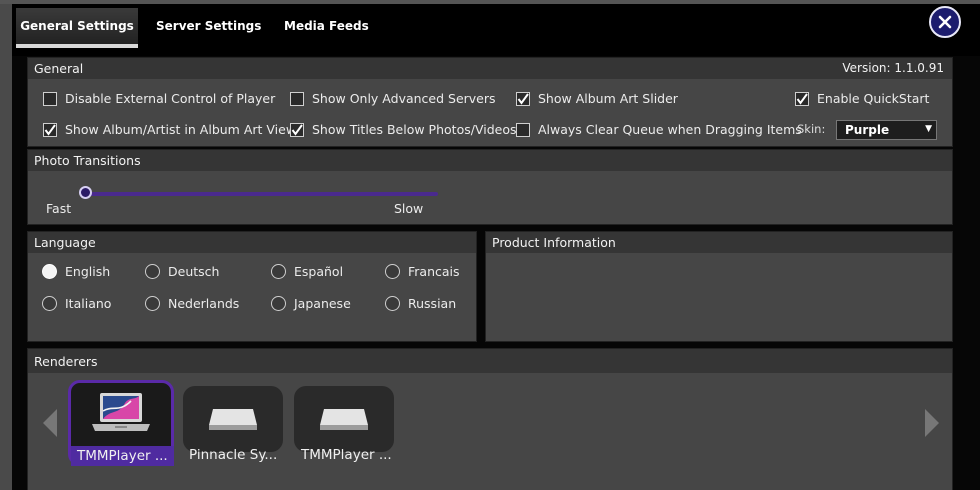  I want to click on language-header: Language, so click(252, 242).